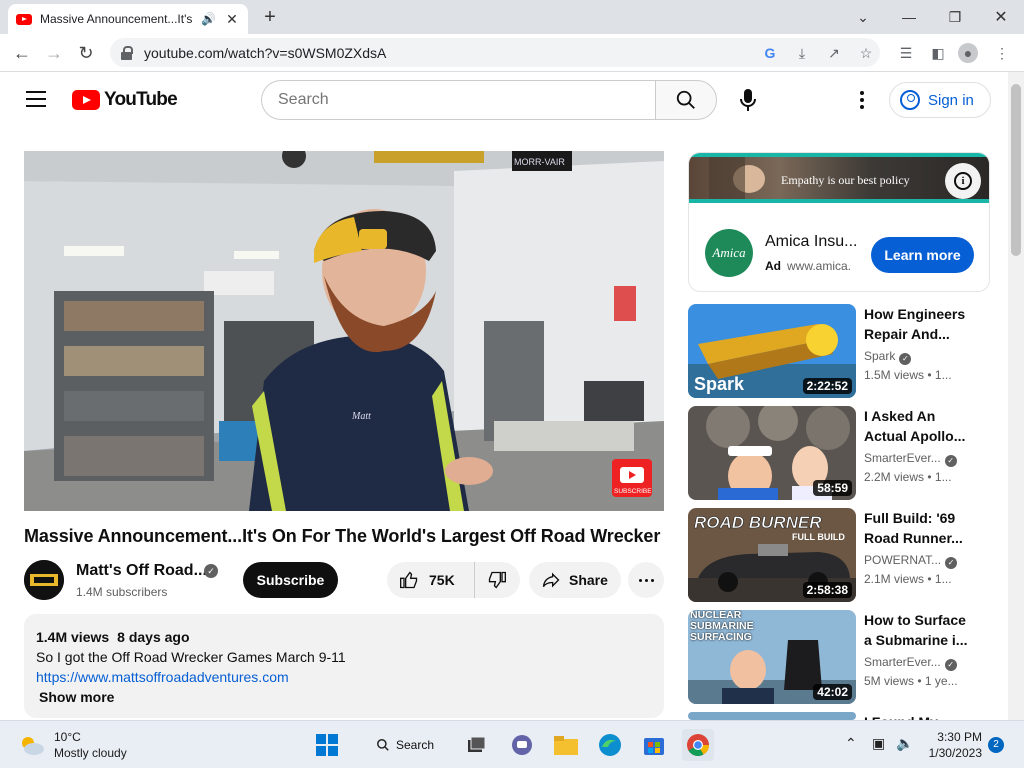 This screenshot has width=1024, height=768. Describe the element at coordinates (938, 53) in the screenshot. I see `side-panel-icon: ◧` at that location.